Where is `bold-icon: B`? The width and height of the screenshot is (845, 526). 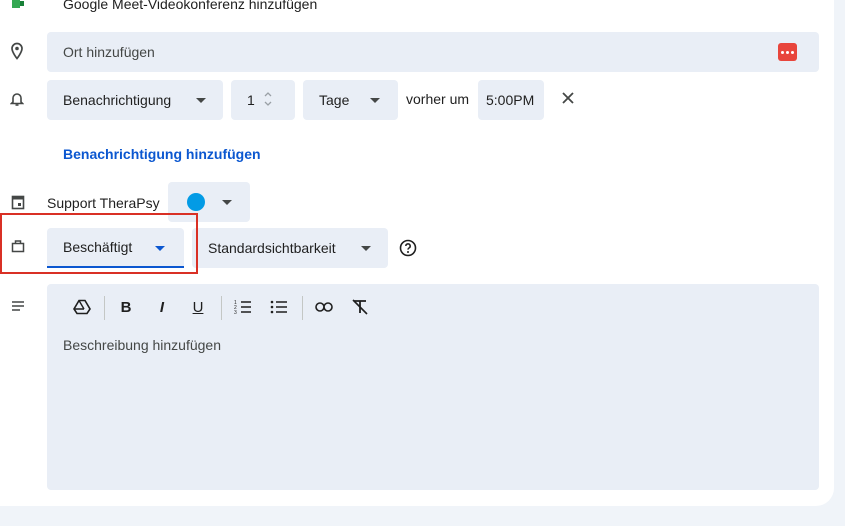
bold-icon: B is located at coordinates (126, 307).